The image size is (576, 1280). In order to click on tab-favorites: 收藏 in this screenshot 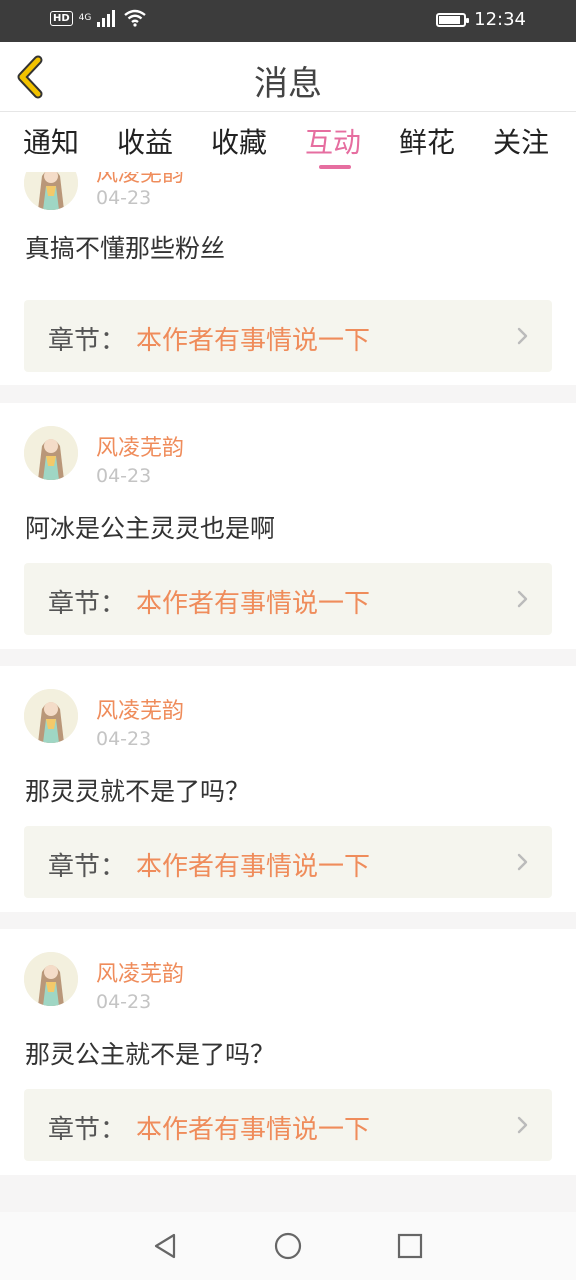, I will do `click(239, 141)`.